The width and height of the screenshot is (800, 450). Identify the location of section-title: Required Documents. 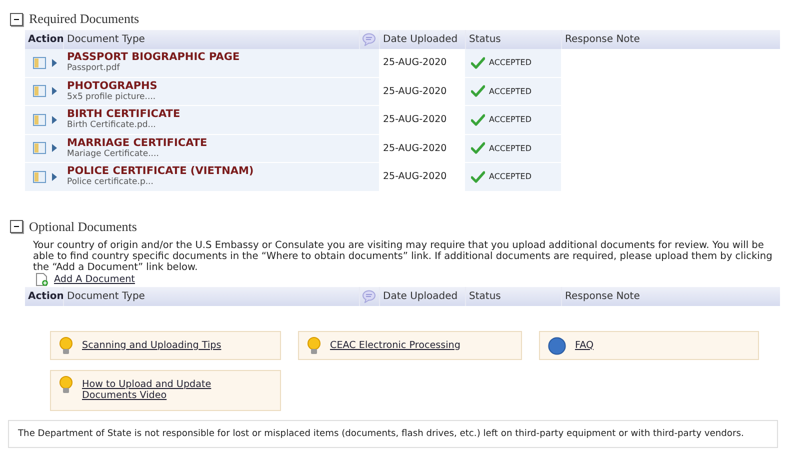
(84, 19).